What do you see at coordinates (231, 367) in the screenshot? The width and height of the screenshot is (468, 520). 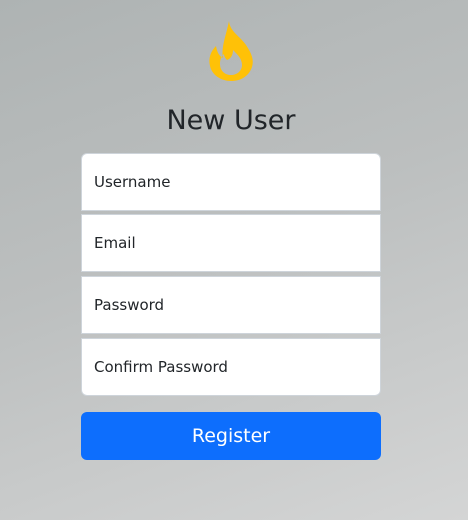 I see `confirm-password-field` at bounding box center [231, 367].